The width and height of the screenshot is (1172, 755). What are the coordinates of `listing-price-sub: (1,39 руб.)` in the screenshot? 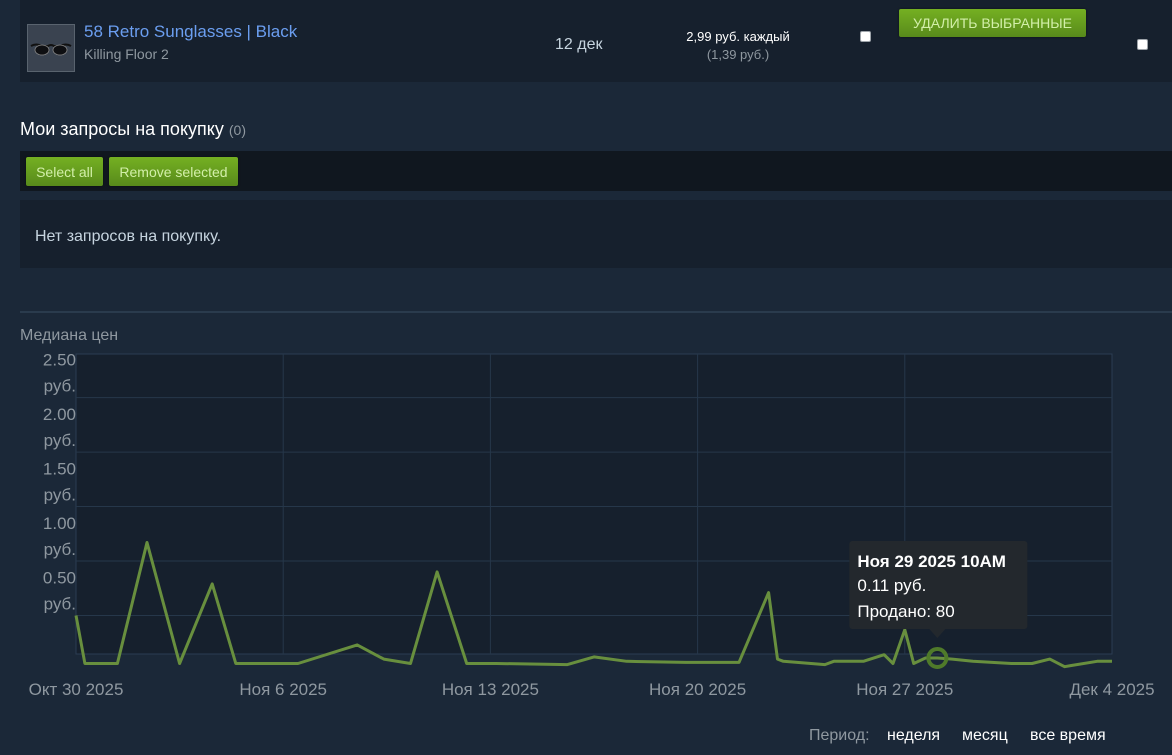 It's located at (738, 54).